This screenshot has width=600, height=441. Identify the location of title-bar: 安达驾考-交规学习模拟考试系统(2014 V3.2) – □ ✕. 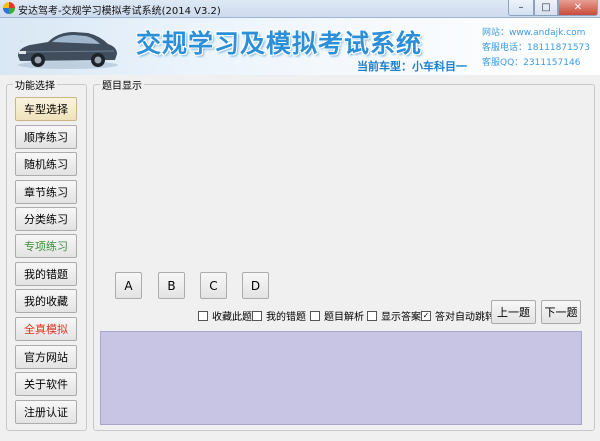
(300, 9).